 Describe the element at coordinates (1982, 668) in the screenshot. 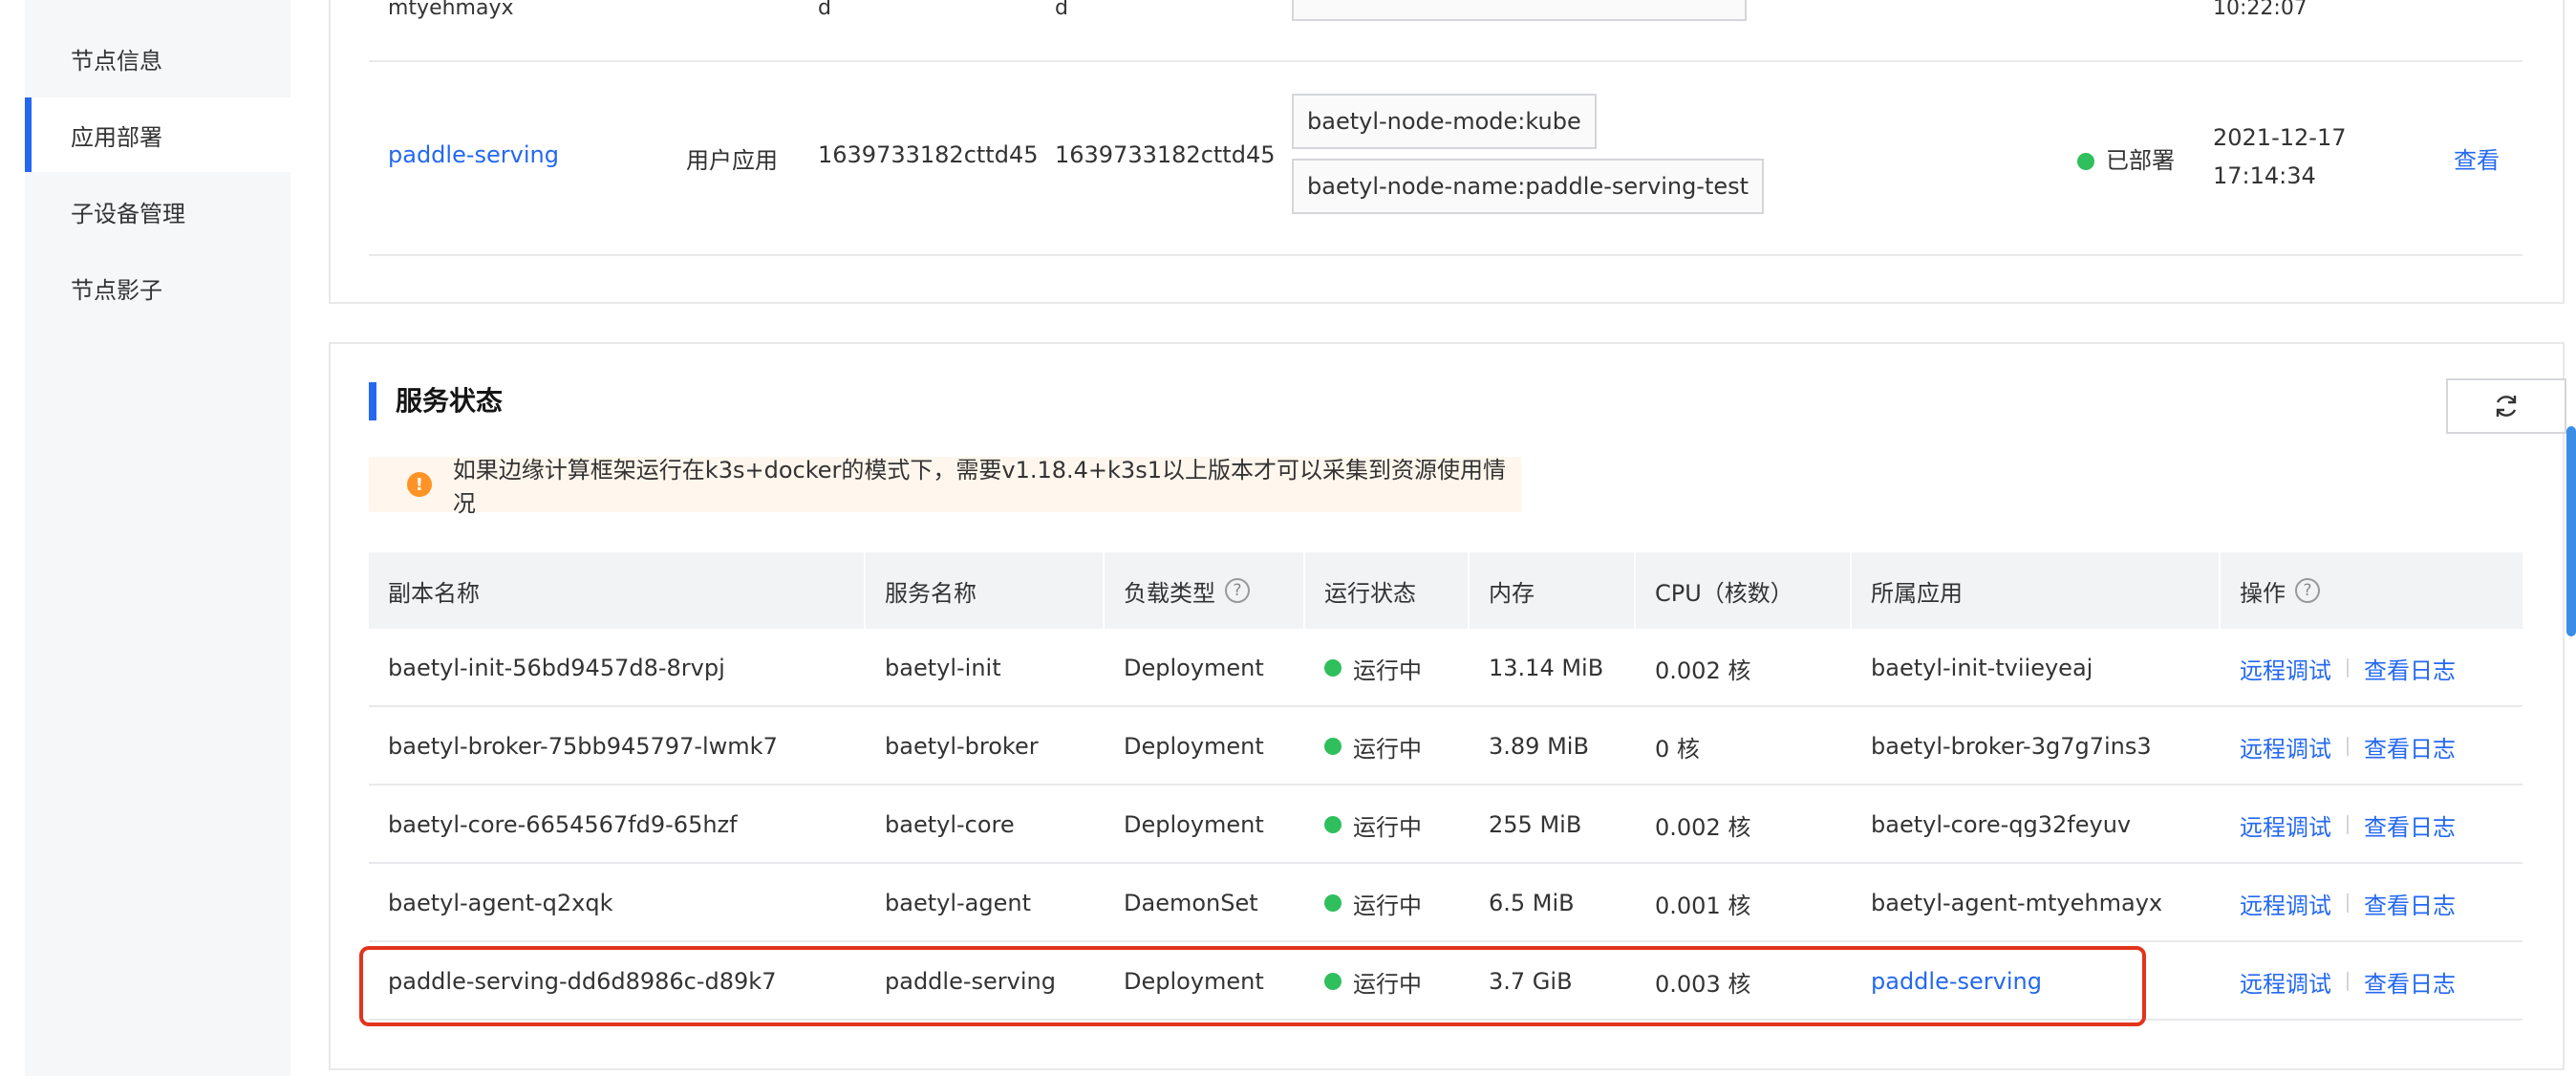

I see `app-name: baetyl-init-tviieyeaj` at that location.